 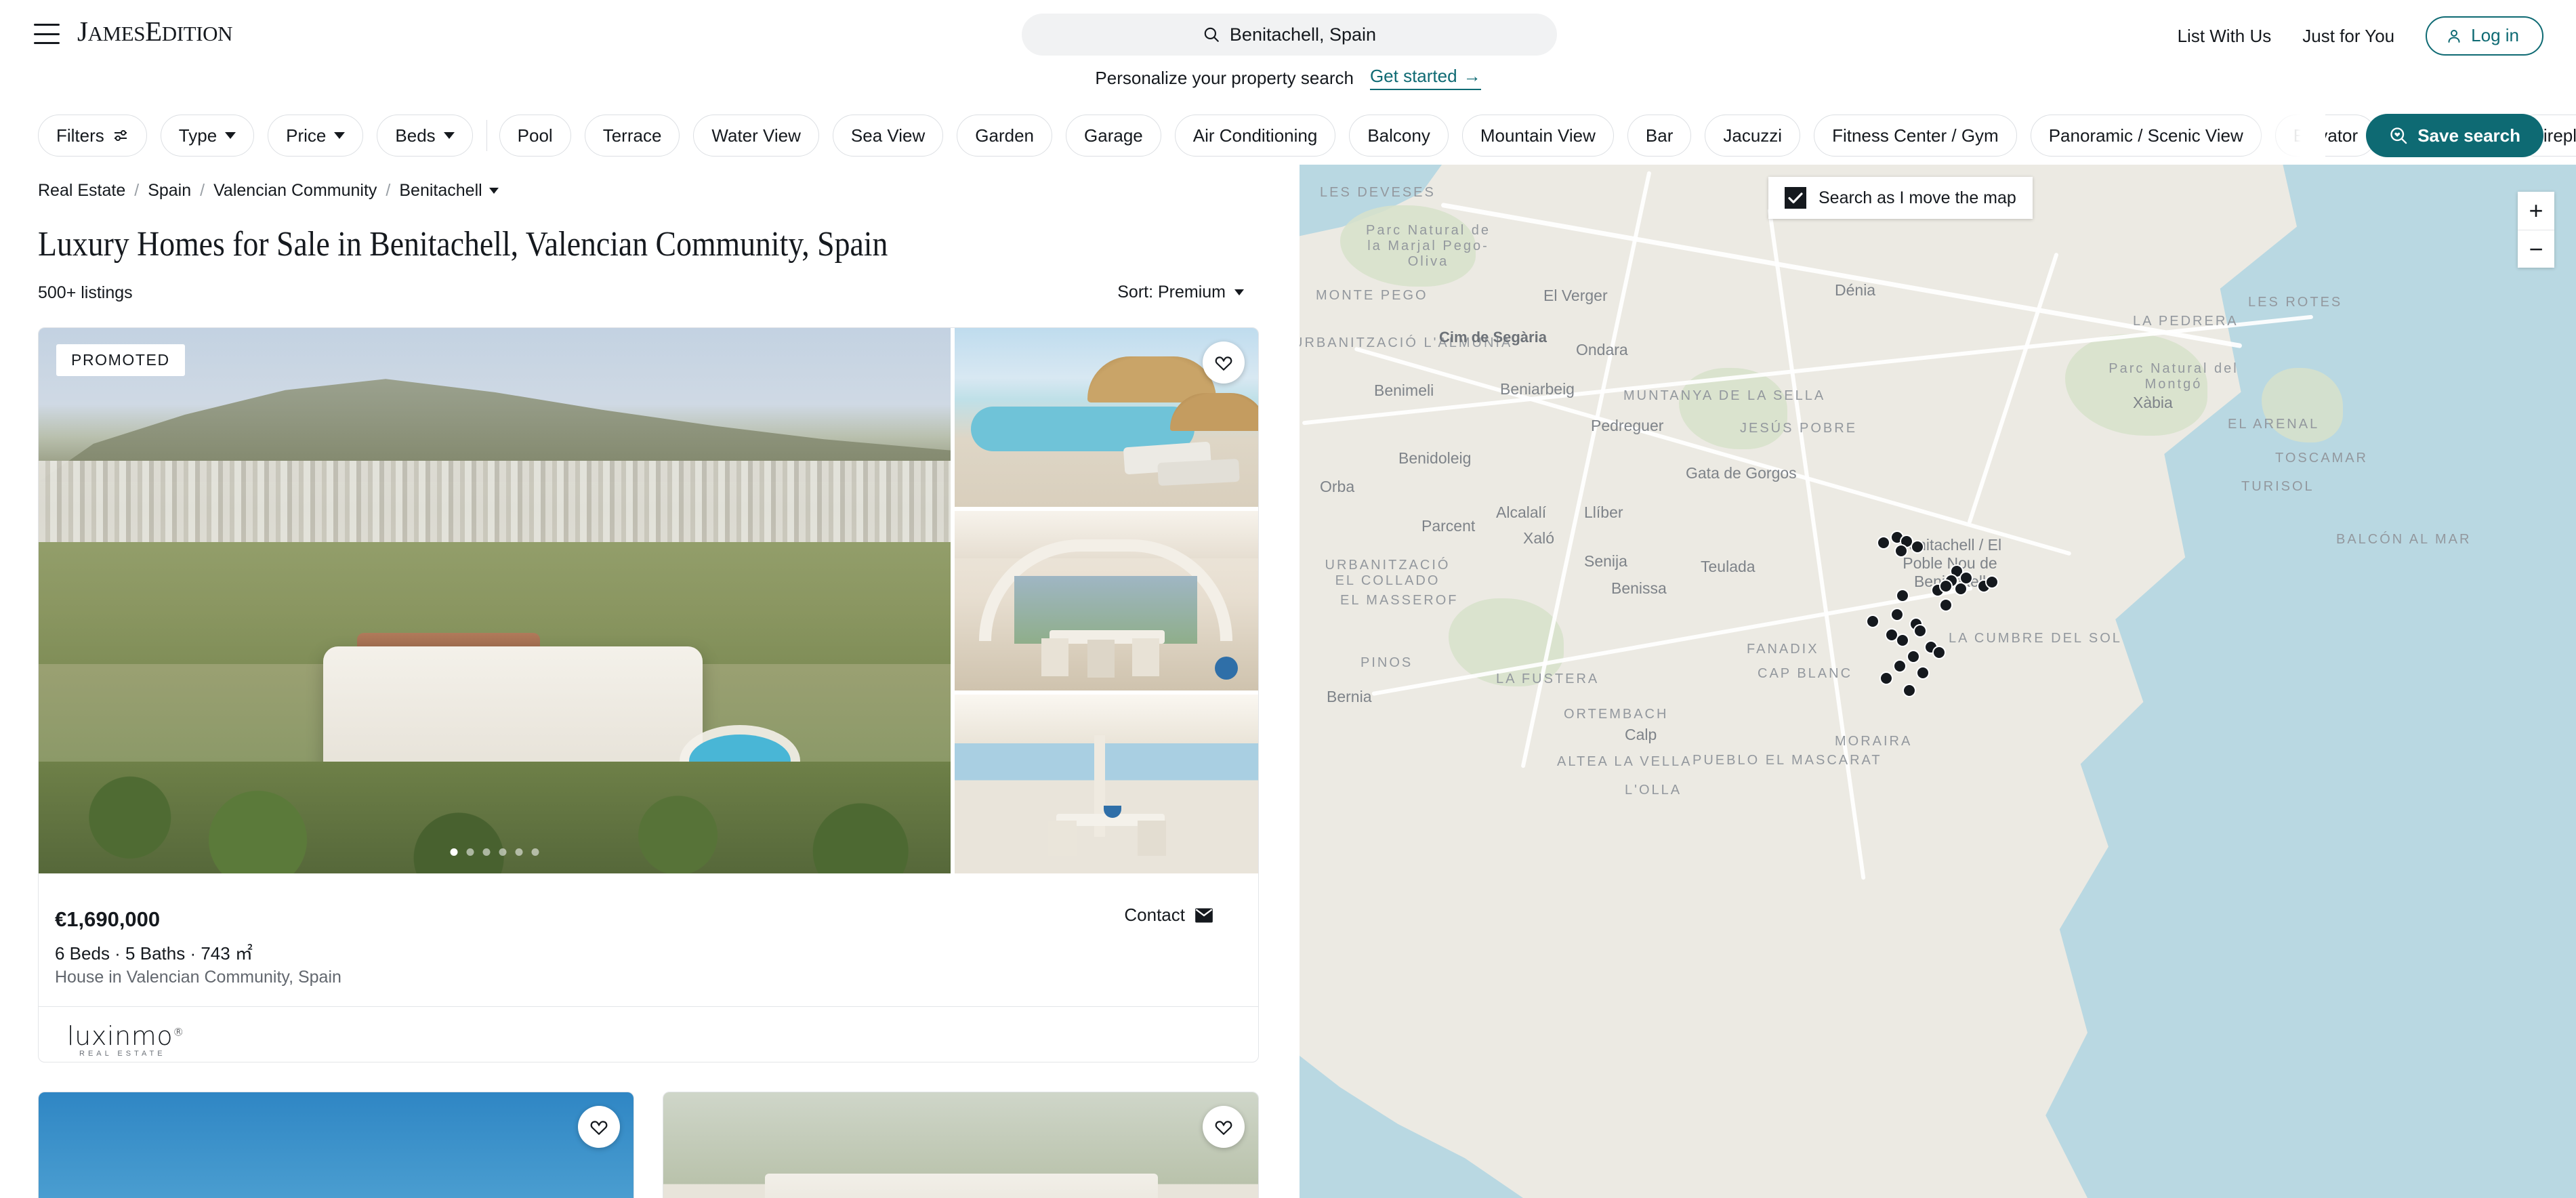 I want to click on filter-chip-terrace: Terrace, so click(x=632, y=136).